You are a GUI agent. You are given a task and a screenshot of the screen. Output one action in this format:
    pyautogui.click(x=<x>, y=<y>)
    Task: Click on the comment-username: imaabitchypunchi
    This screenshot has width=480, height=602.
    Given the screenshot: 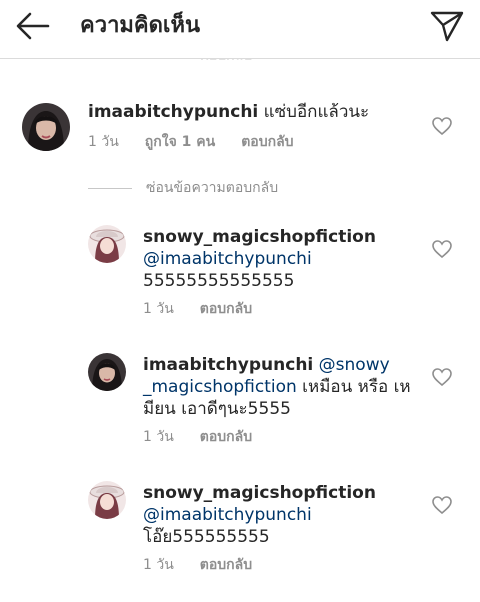 What is the action you would take?
    pyautogui.click(x=173, y=112)
    